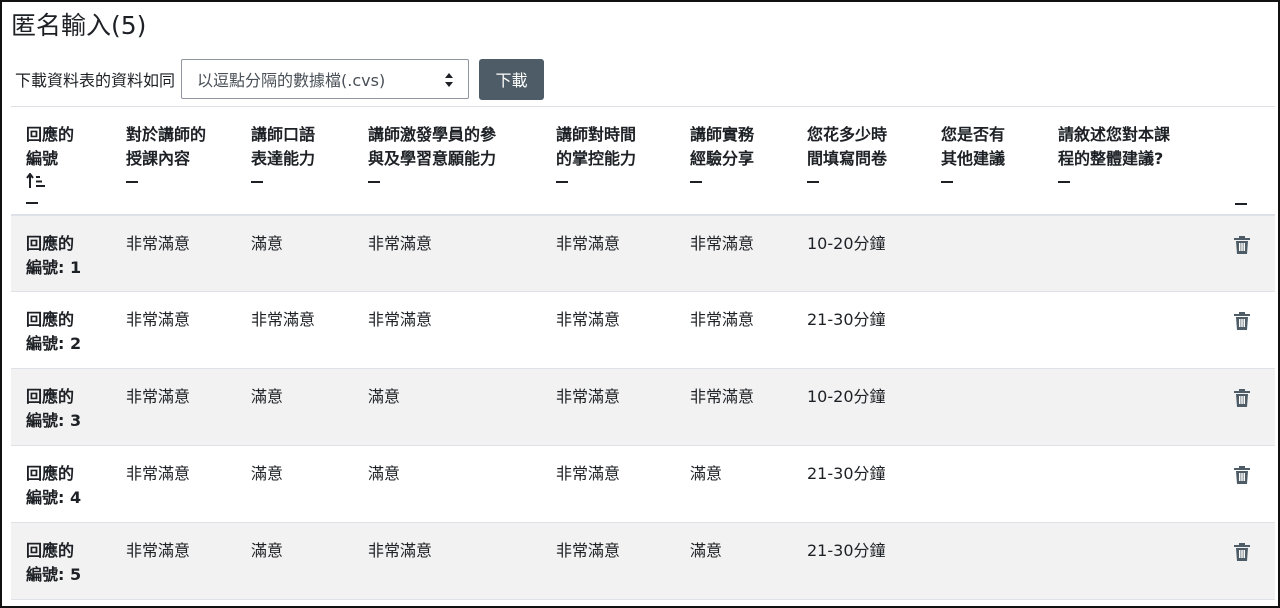 This screenshot has width=1280, height=608. What do you see at coordinates (36, 181) in the screenshot?
I see `sort-ascending-icon` at bounding box center [36, 181].